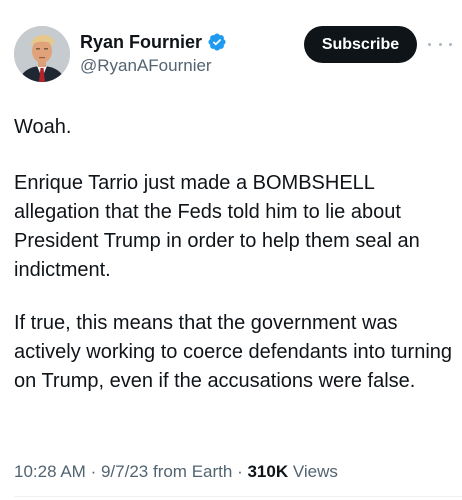 Image resolution: width=462 pixels, height=500 pixels. I want to click on author-names: Ryan Fournier @RyanAFournier, so click(153, 53).